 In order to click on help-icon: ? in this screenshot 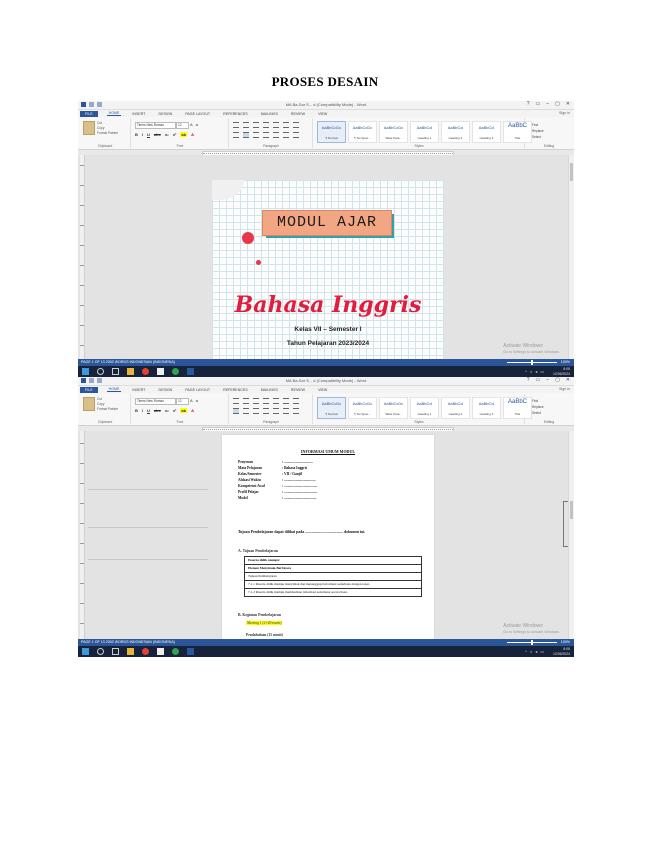, I will do `click(528, 104)`.